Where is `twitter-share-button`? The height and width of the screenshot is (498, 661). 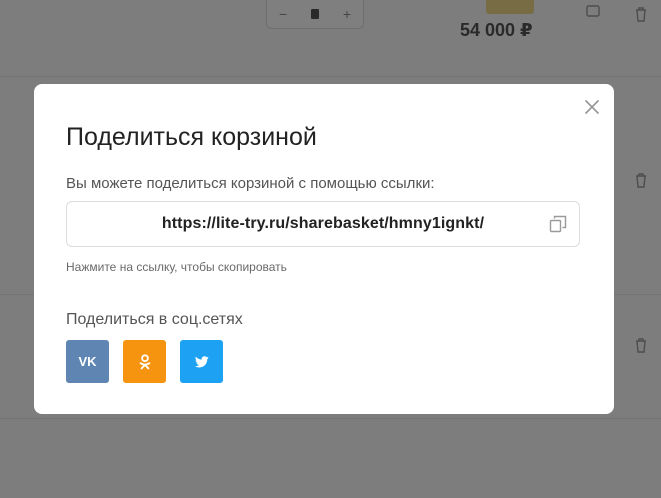
twitter-share-button is located at coordinates (201, 361).